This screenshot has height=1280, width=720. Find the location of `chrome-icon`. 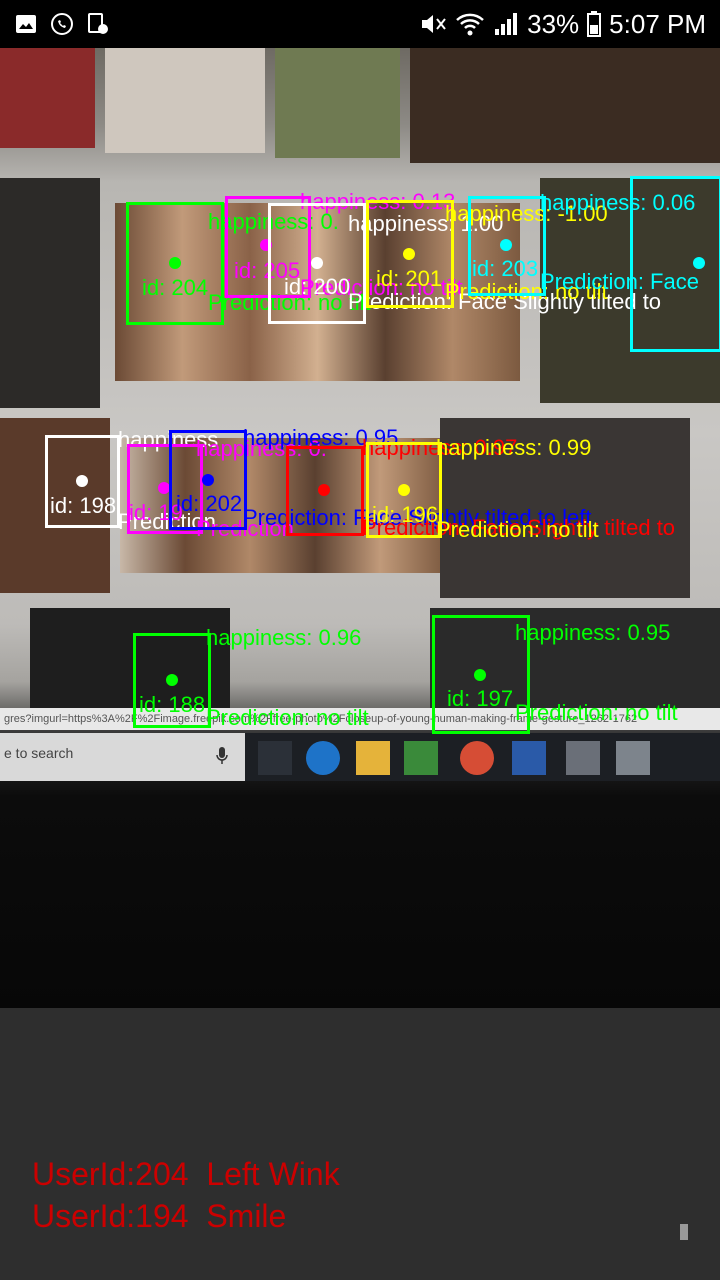

chrome-icon is located at coordinates (477, 758).